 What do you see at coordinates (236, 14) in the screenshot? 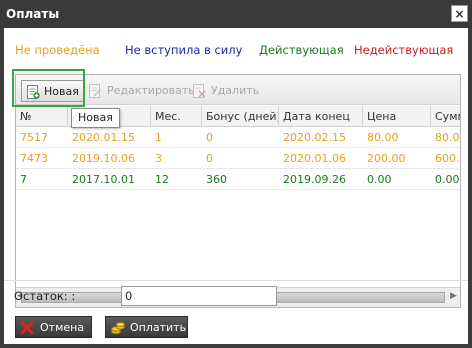
I see `title-bar: Оплаты ×` at bounding box center [236, 14].